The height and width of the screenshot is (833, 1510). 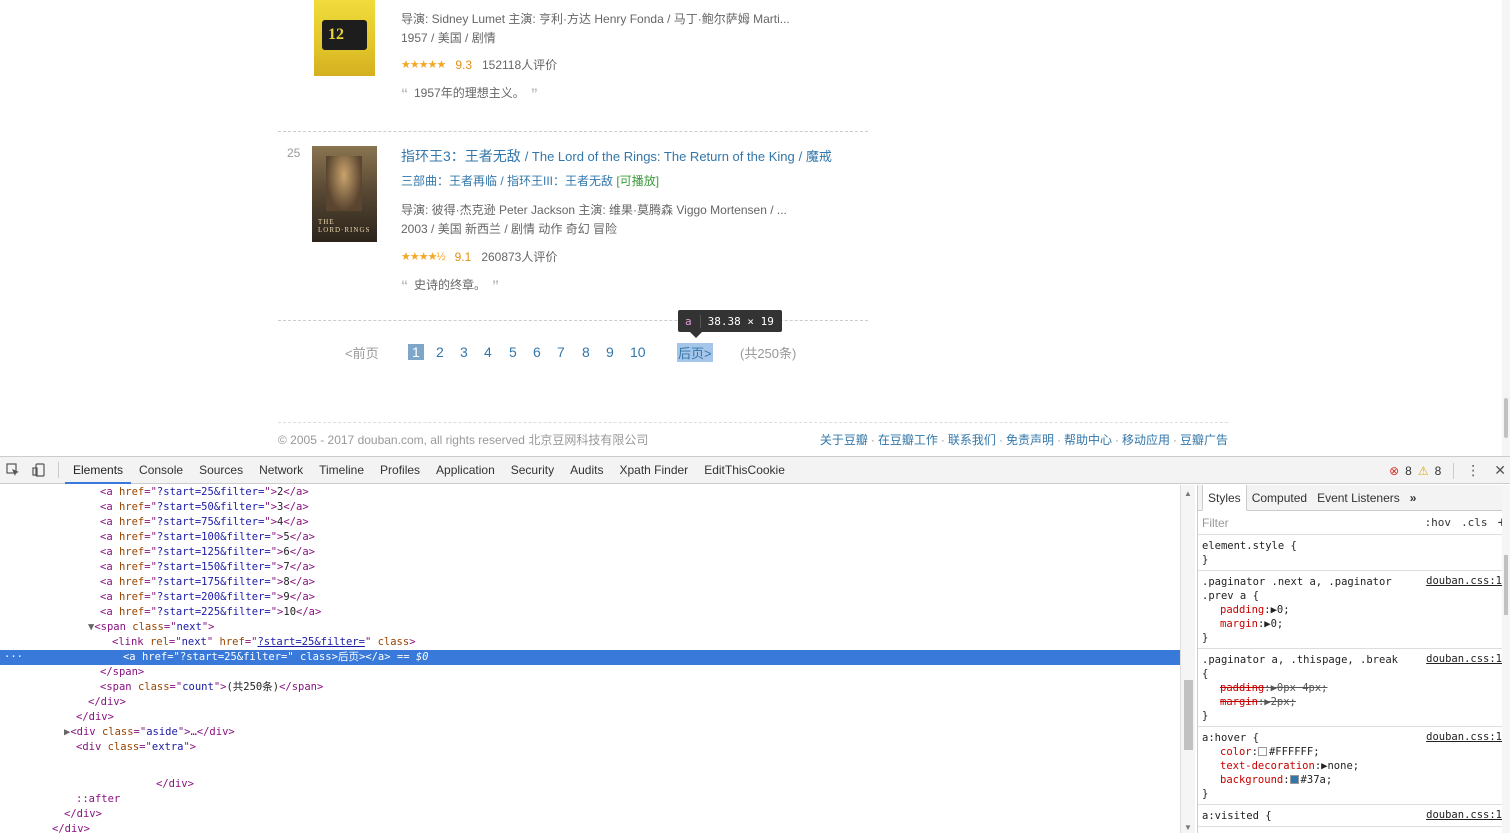 What do you see at coordinates (972, 440) in the screenshot?
I see `footer-link-contact: 联系我们` at bounding box center [972, 440].